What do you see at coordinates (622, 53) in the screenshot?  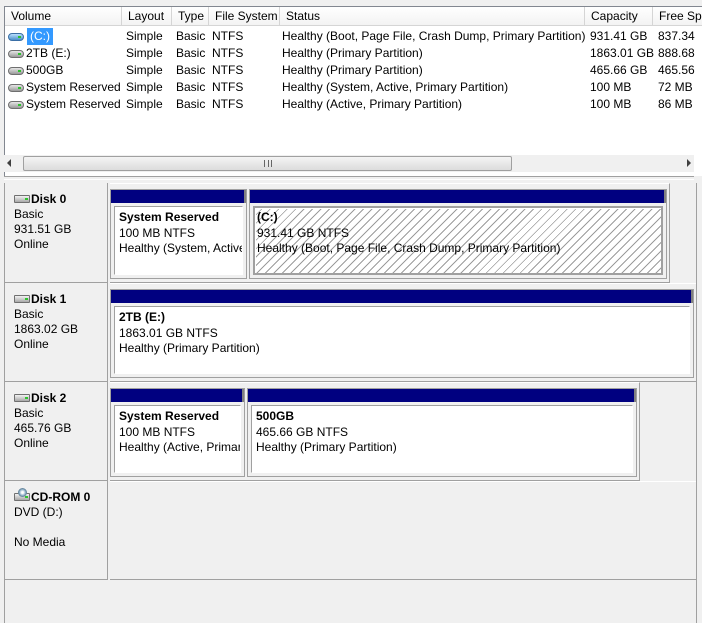 I see `cell-capacity: 1863.01 GB` at bounding box center [622, 53].